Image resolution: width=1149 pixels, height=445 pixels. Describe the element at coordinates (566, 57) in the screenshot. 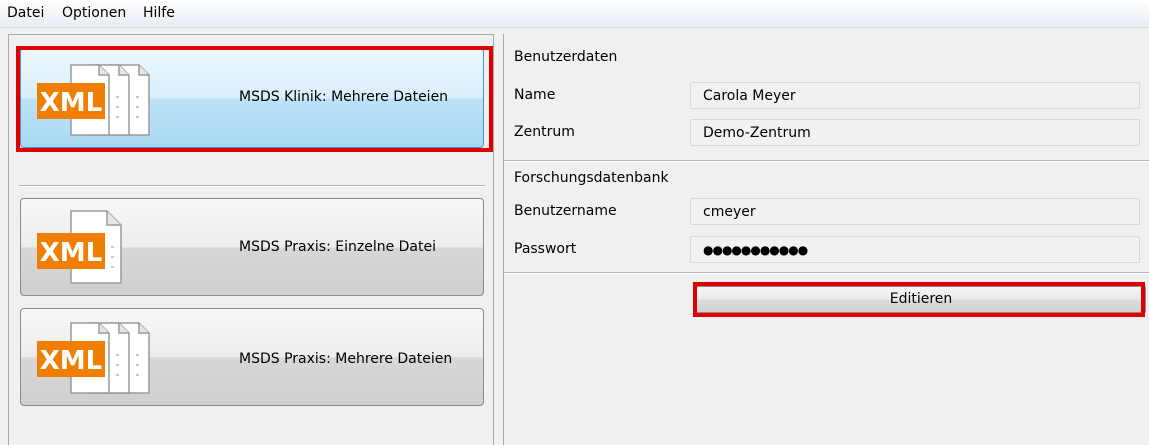

I see `section-title-benutzerdaten: Benutzerdaten` at that location.